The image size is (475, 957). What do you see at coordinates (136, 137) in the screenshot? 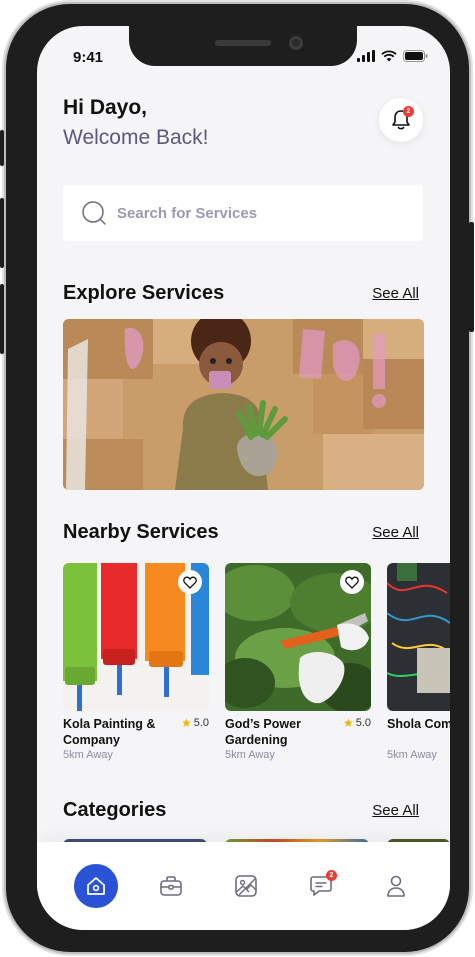
I see `welcome-subtitle: Welcome Back!` at bounding box center [136, 137].